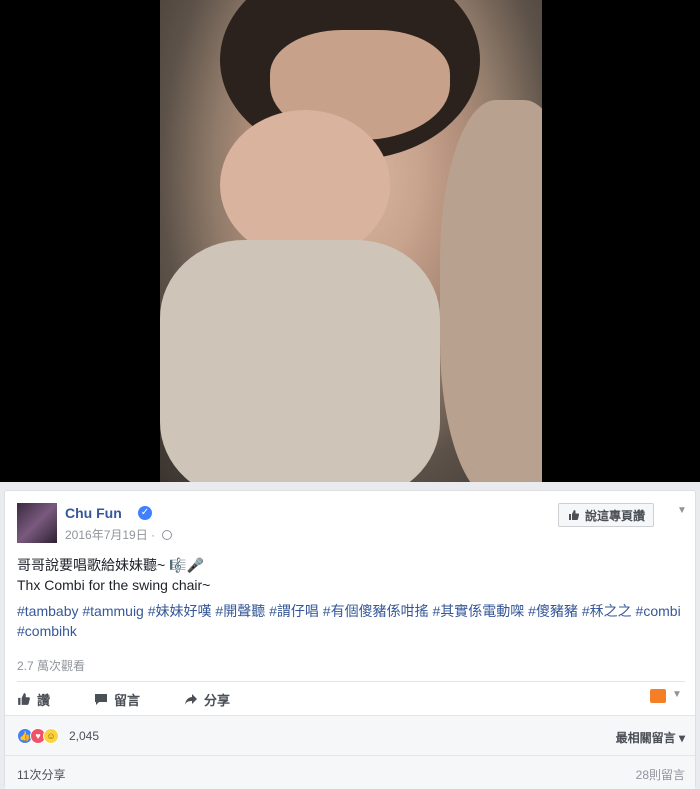  I want to click on avatar, so click(37, 523).